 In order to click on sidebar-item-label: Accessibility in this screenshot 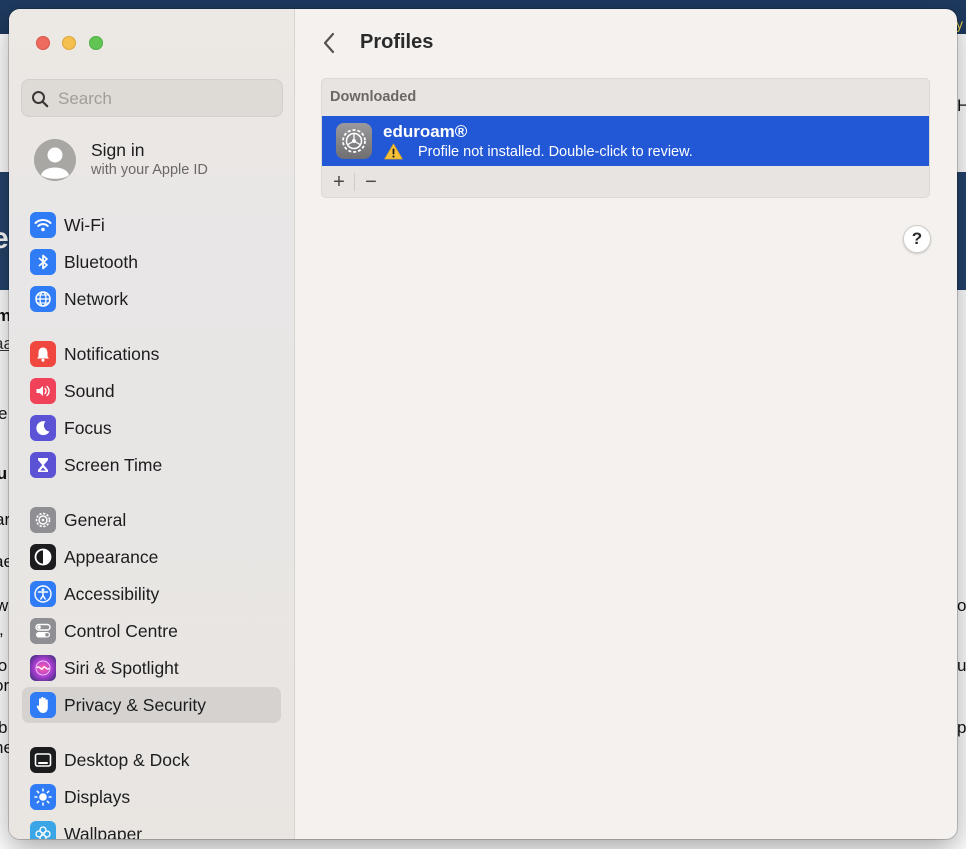, I will do `click(112, 594)`.